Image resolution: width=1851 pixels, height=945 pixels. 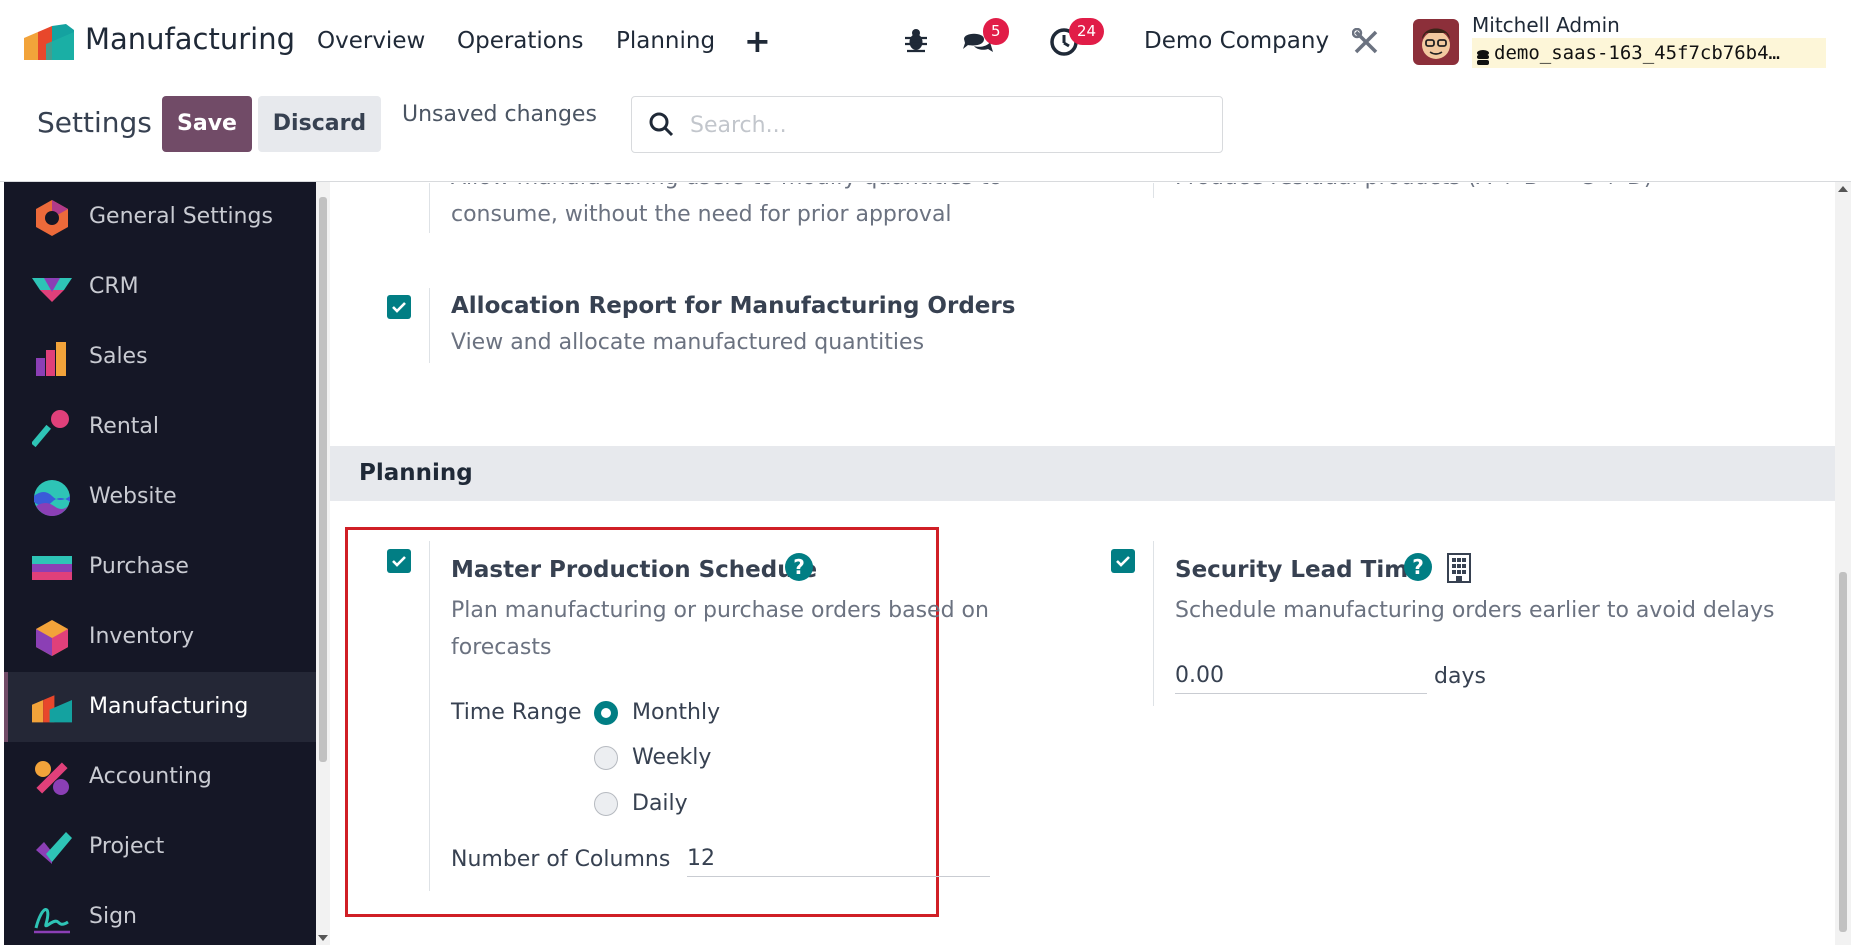 What do you see at coordinates (1546, 25) in the screenshot?
I see `user-name: Mitchell Admin` at bounding box center [1546, 25].